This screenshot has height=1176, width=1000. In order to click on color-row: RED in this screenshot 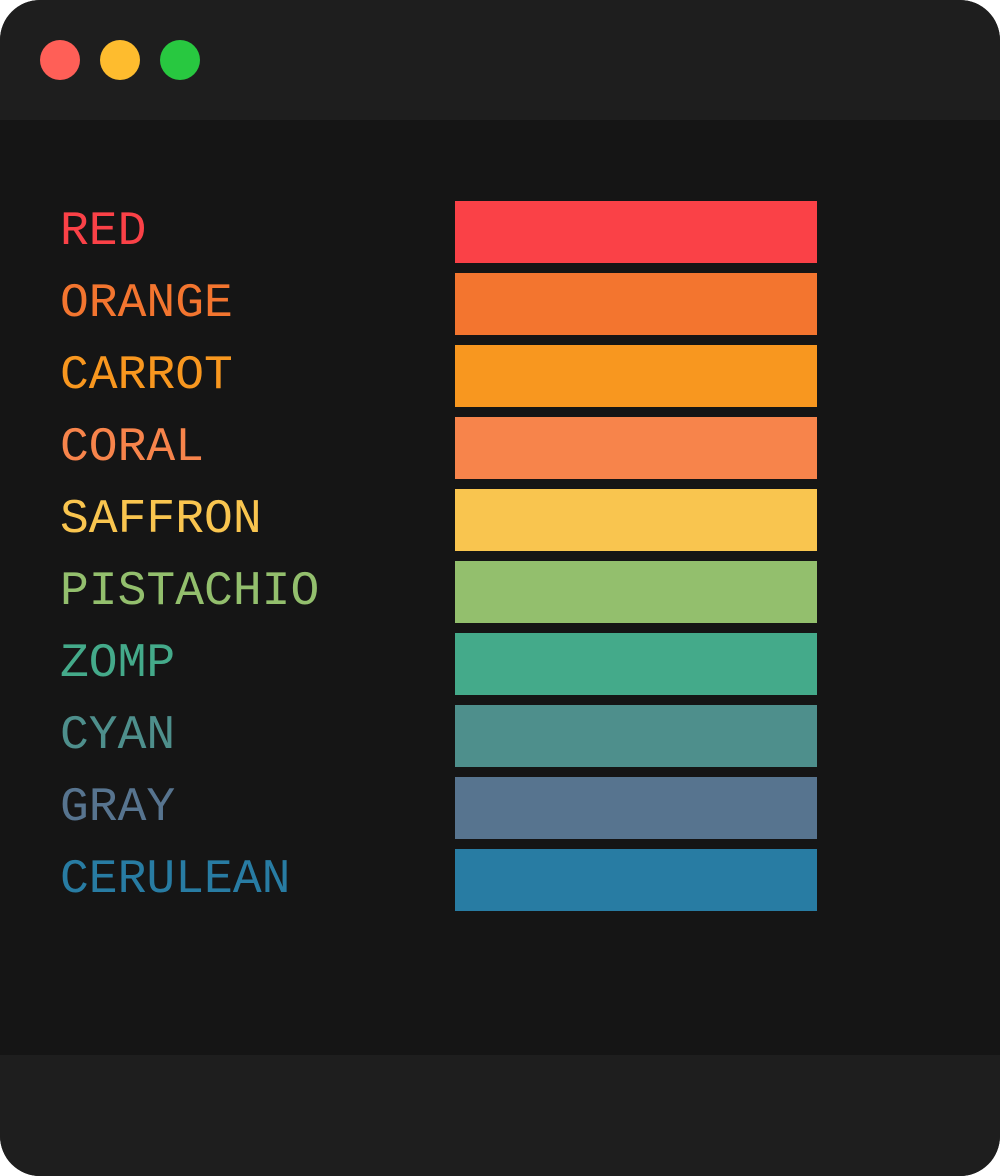, I will do `click(500, 232)`.